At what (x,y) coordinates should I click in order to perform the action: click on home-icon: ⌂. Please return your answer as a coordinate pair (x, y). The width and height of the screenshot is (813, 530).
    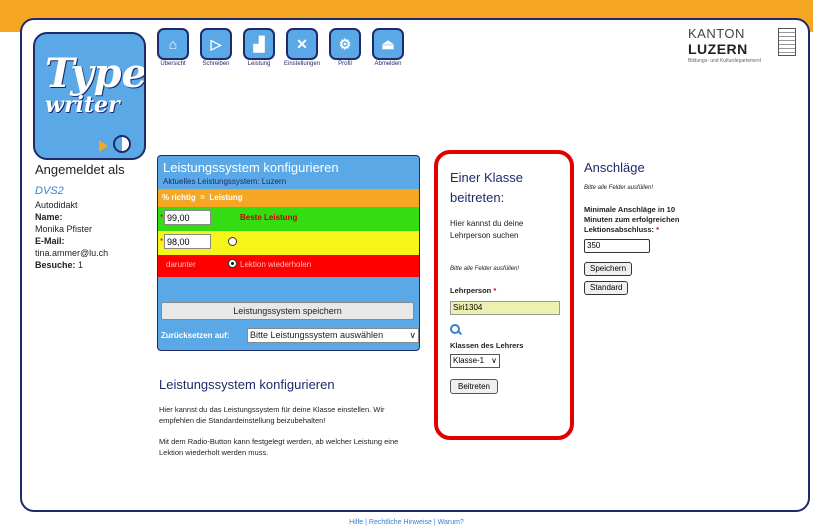
    Looking at the image, I should click on (173, 44).